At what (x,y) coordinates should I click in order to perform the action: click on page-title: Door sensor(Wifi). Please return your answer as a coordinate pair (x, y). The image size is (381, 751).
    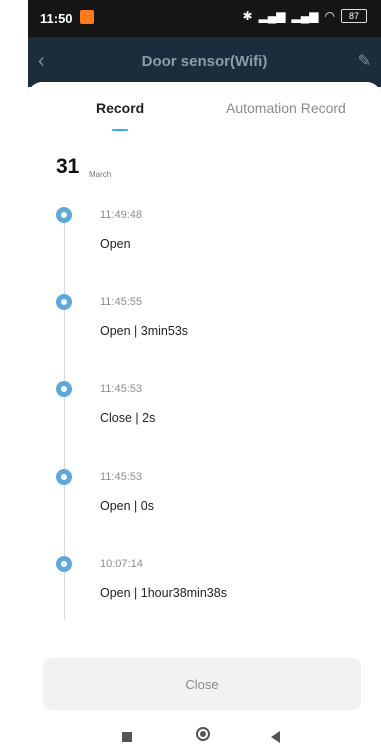
    Looking at the image, I should click on (204, 61).